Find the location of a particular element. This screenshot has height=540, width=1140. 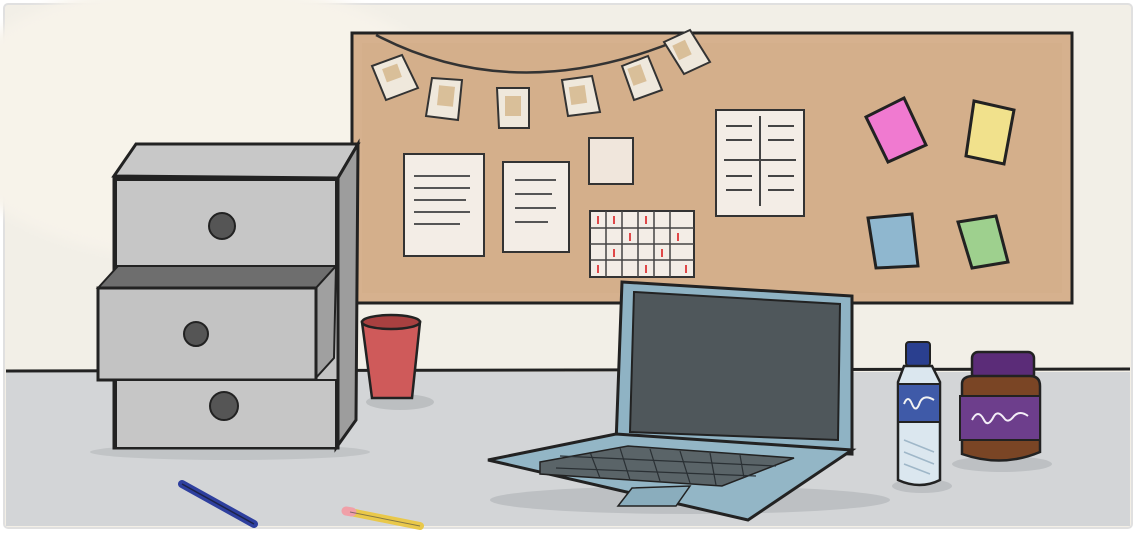

pinned-small-note is located at coordinates (611, 161).